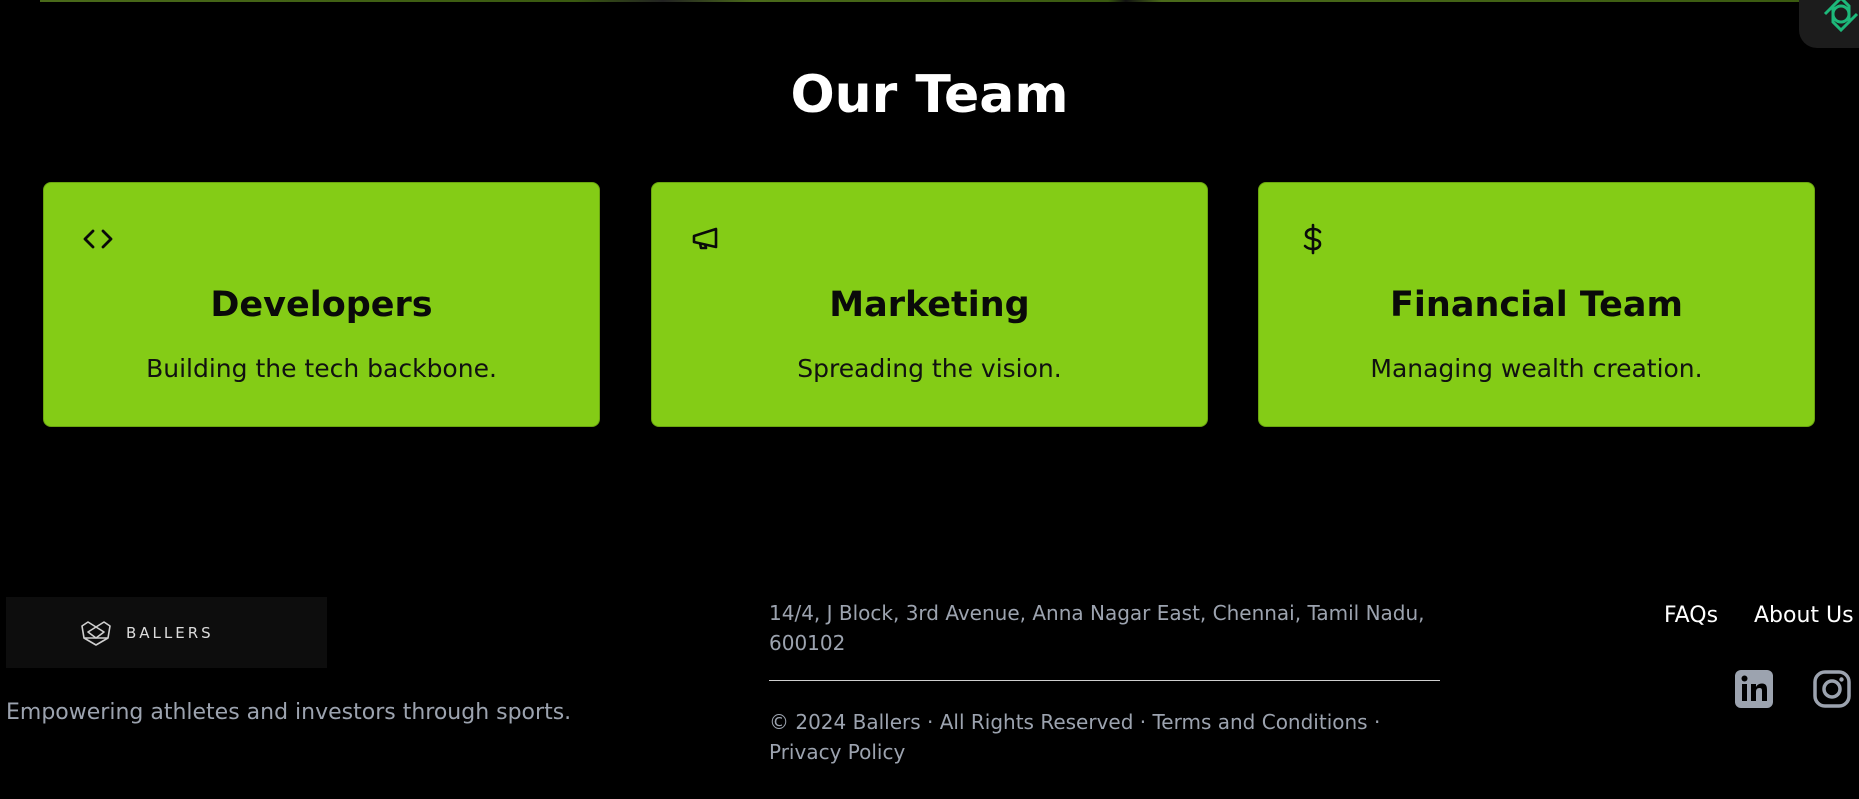 The height and width of the screenshot is (799, 1859). I want to click on footer-divider, so click(1104, 680).